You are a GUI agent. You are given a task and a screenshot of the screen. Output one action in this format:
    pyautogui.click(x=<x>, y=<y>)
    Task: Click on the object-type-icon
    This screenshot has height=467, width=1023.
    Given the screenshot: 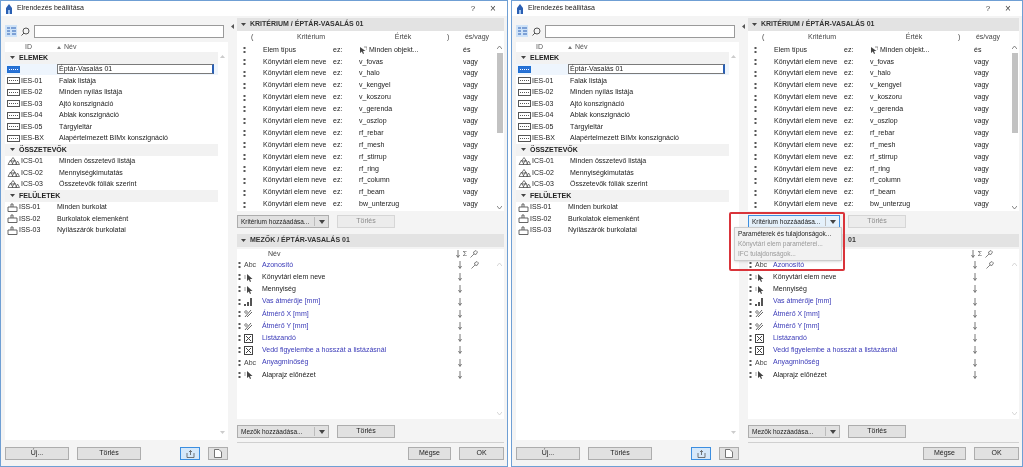 What is the action you would take?
    pyautogui.click(x=874, y=49)
    